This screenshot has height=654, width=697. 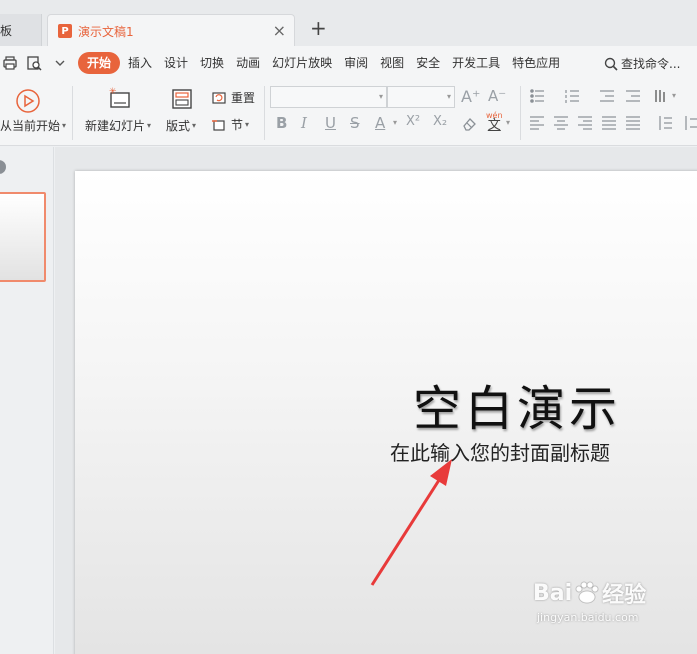 What do you see at coordinates (470, 96) in the screenshot?
I see `font-size-up-icon: A⁺` at bounding box center [470, 96].